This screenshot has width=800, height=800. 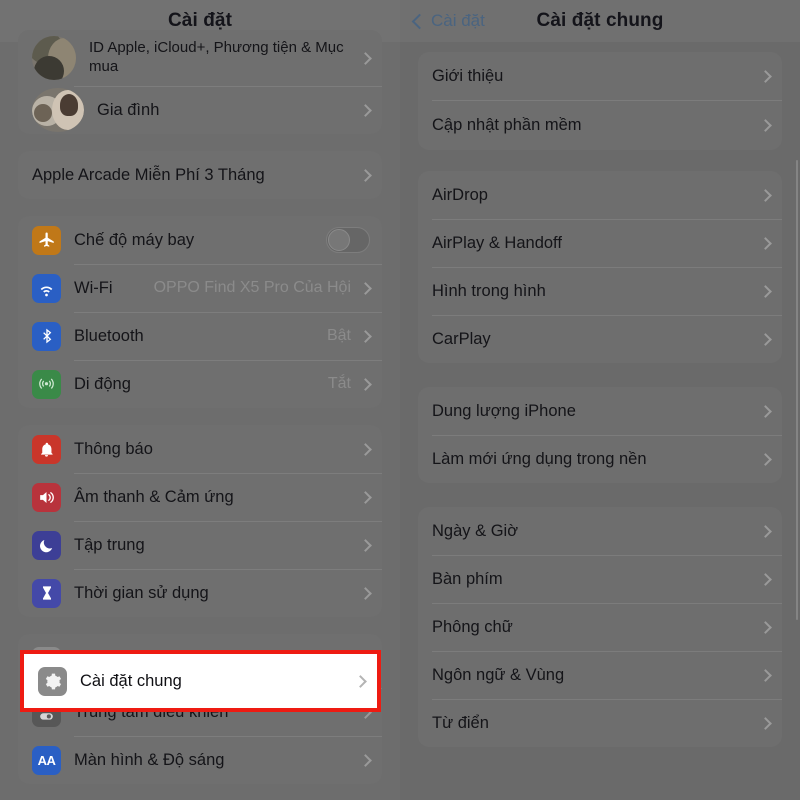 What do you see at coordinates (216, 57) in the screenshot?
I see `list-item-label: ID Apple, iCloud+, Phương tiện & Mục mua` at bounding box center [216, 57].